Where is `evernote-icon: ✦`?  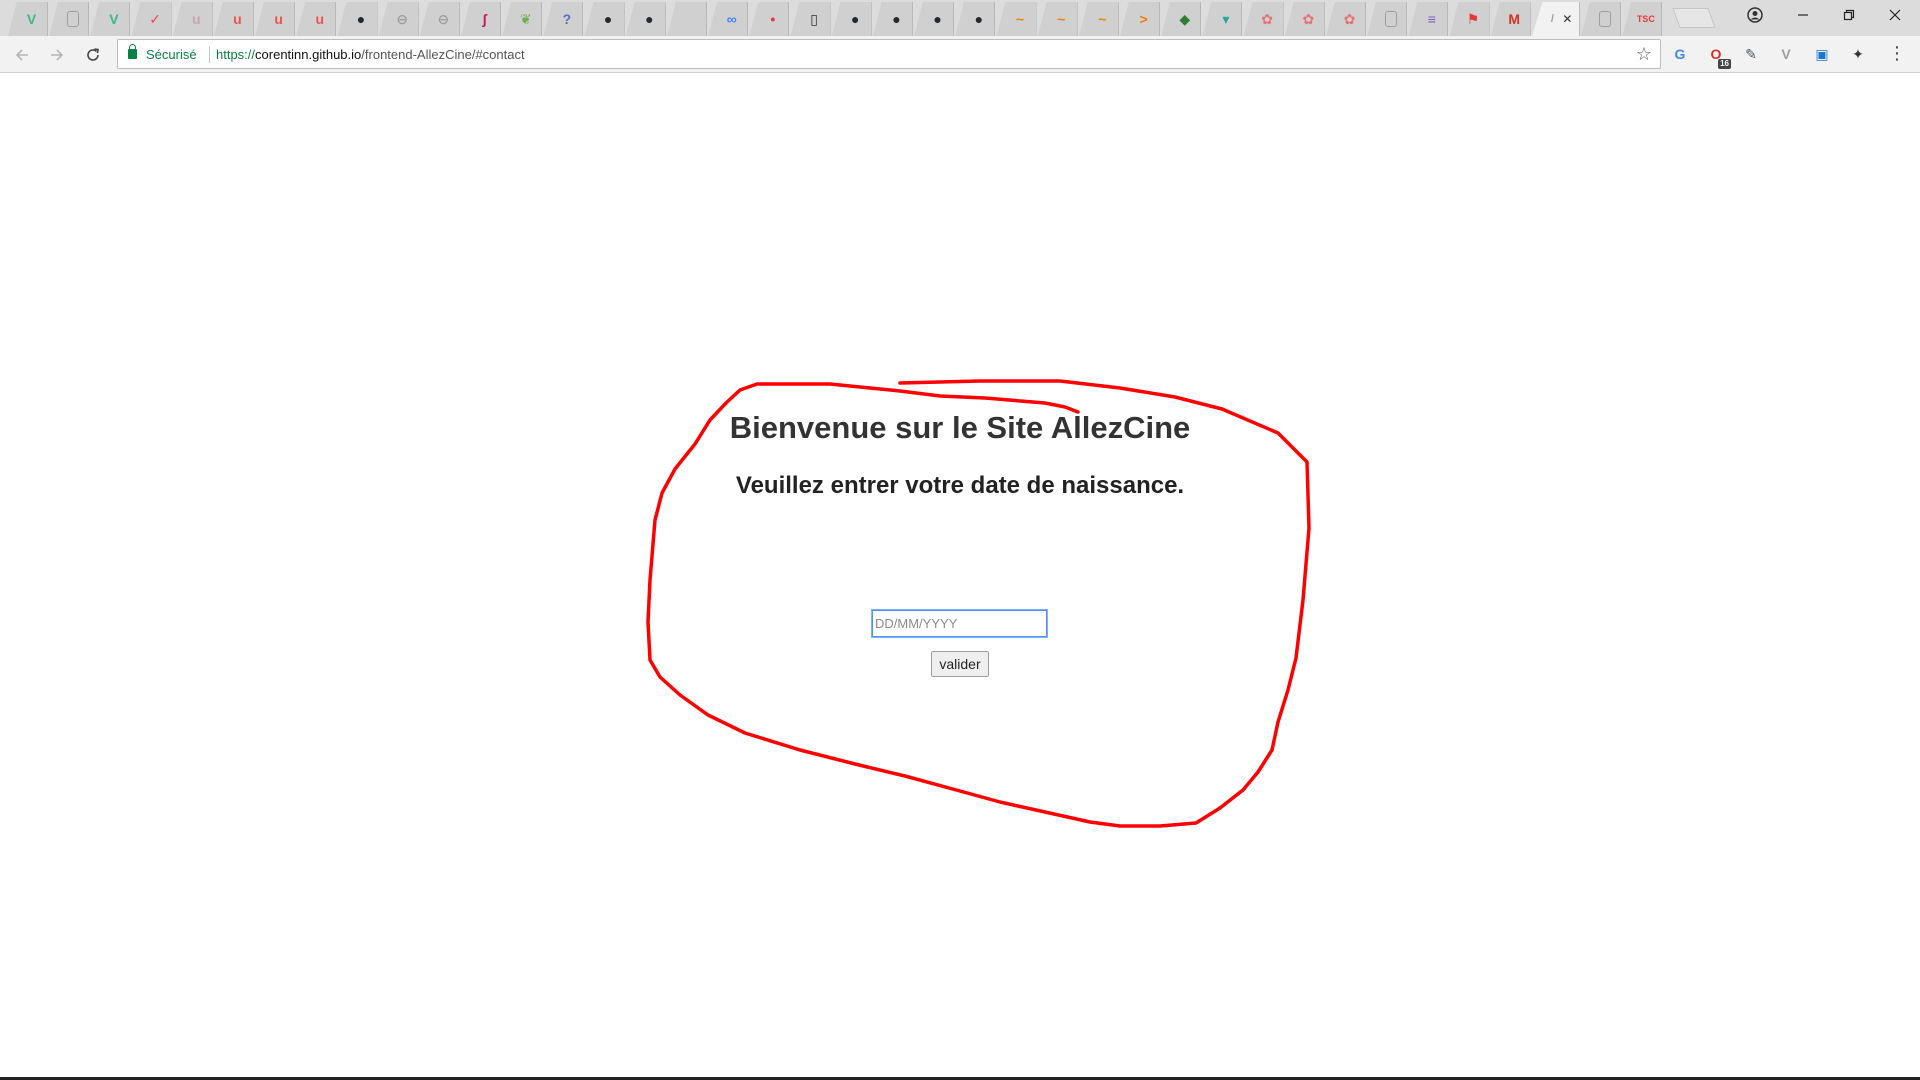 evernote-icon: ✦ is located at coordinates (1858, 54).